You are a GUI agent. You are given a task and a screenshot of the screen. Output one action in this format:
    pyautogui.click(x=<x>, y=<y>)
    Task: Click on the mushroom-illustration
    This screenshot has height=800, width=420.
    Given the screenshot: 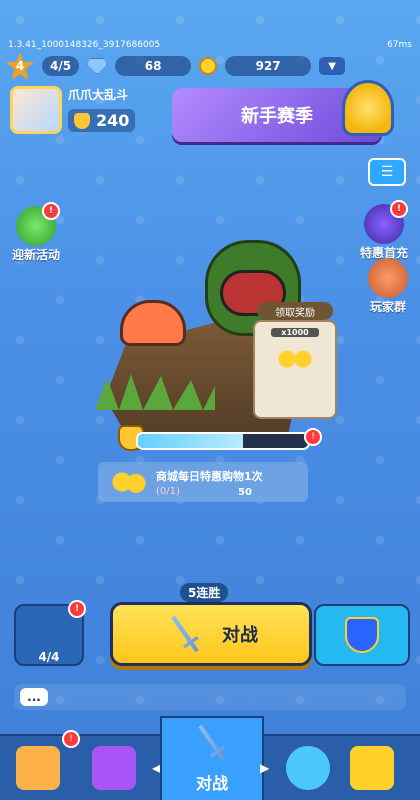 What is the action you would take?
    pyautogui.click(x=153, y=323)
    